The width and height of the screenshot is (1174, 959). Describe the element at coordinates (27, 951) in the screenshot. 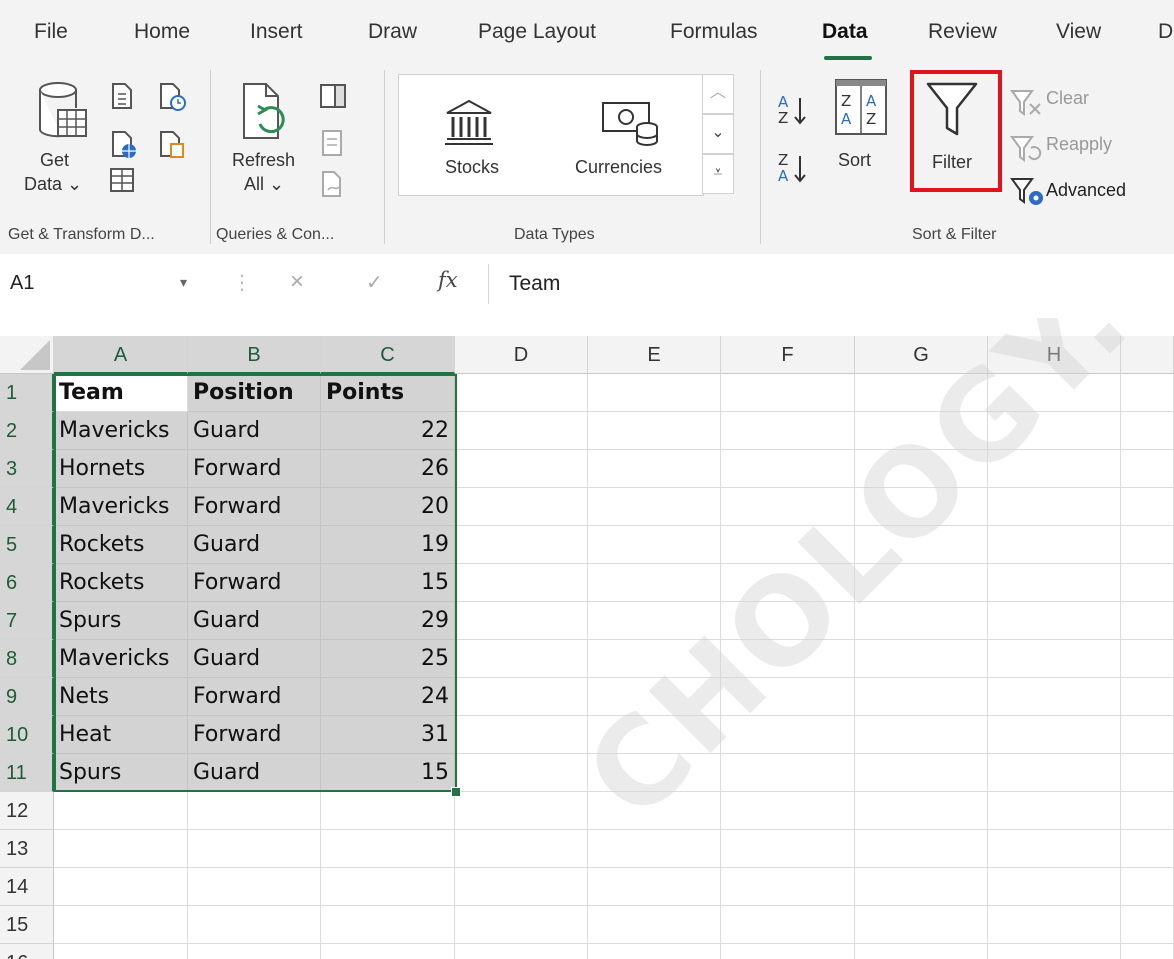

I see `row-header-16: 16` at that location.